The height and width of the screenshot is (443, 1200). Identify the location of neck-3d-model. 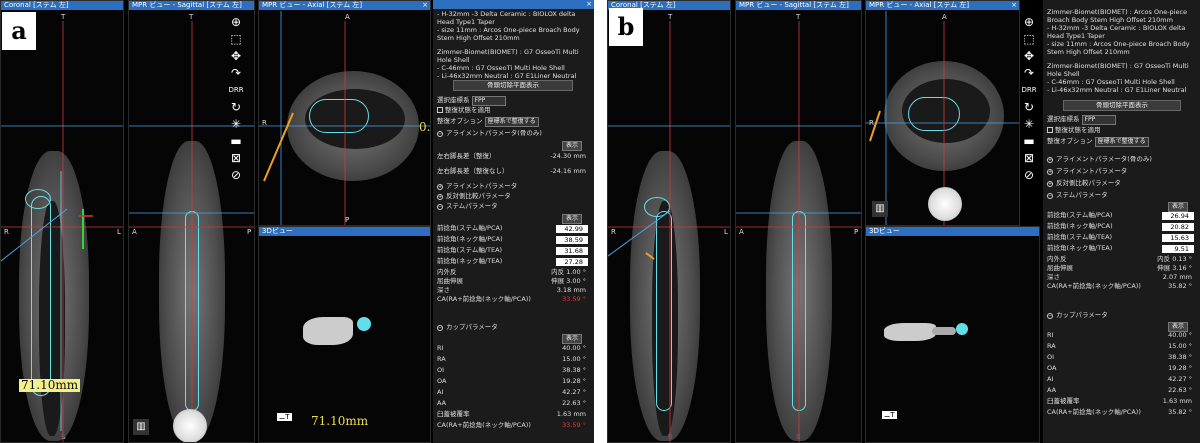
(944, 331).